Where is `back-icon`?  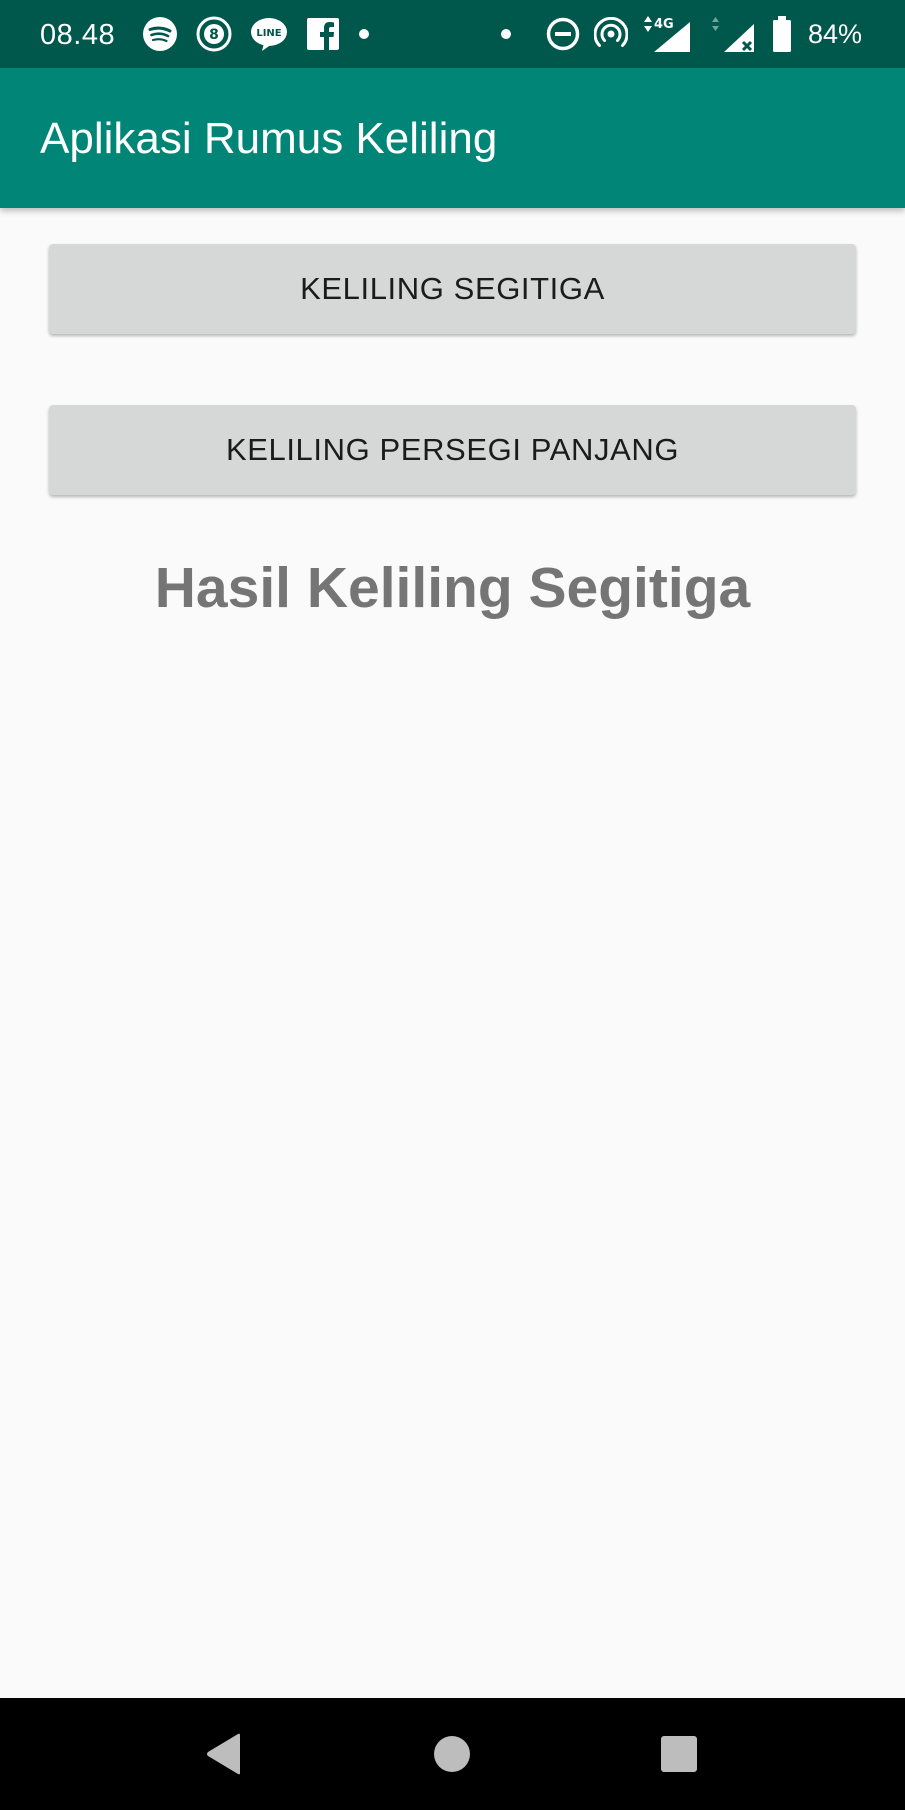 back-icon is located at coordinates (224, 1754).